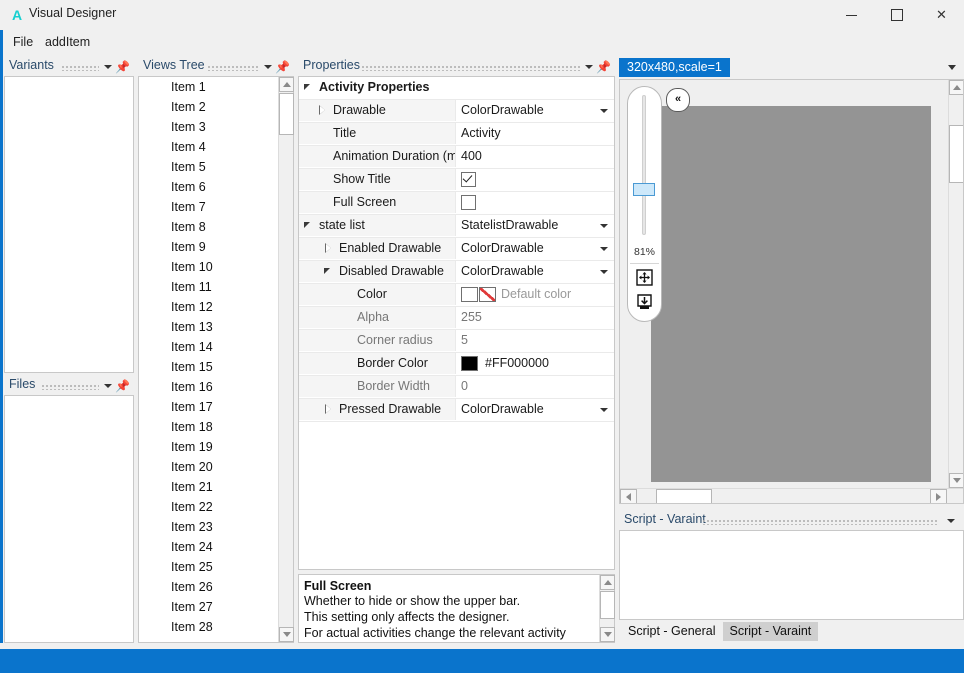 The image size is (964, 673). Describe the element at coordinates (851, 15) in the screenshot. I see `minimize-icon` at that location.